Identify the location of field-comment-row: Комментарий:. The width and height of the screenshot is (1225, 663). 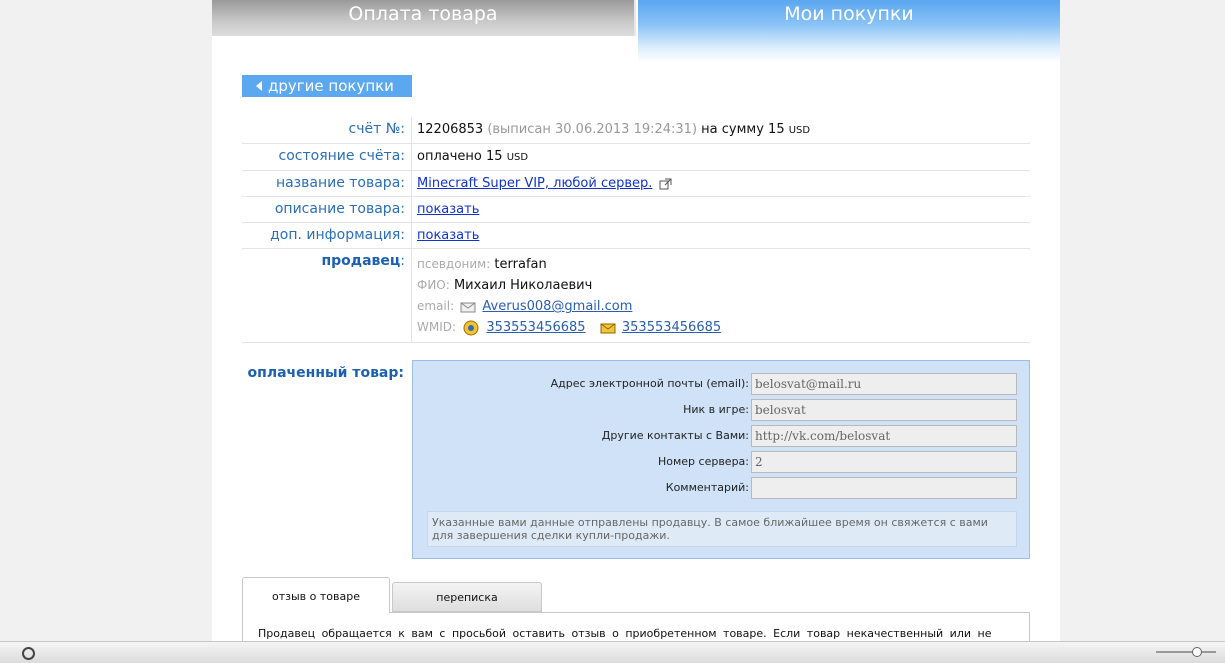
(722, 488).